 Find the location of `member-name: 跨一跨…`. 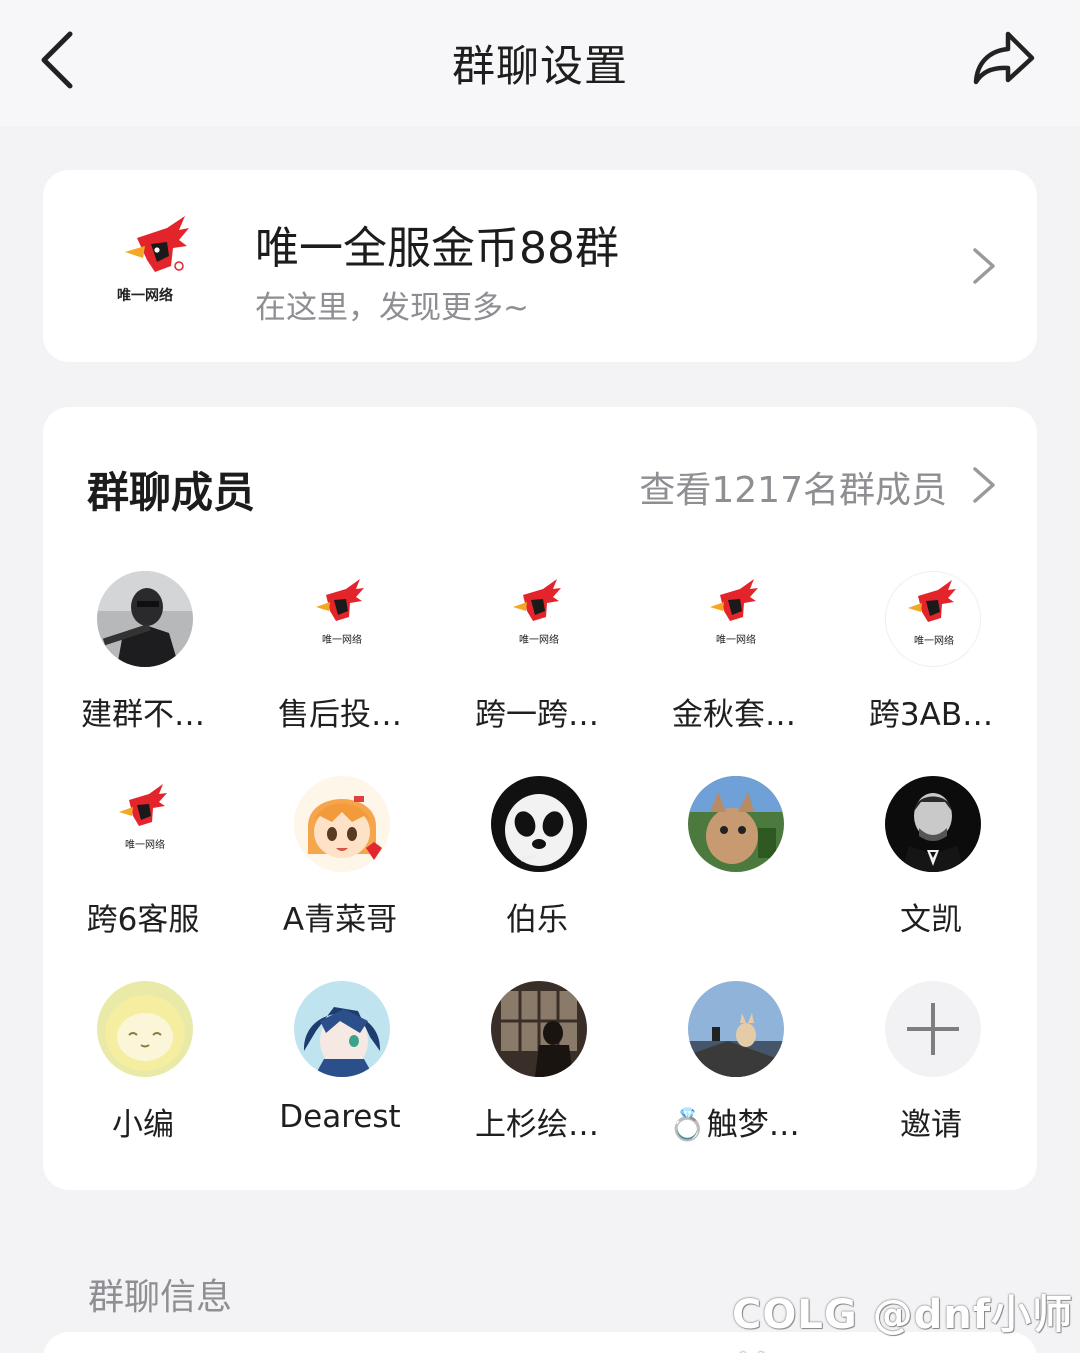

member-name: 跨一跨… is located at coordinates (537, 715).